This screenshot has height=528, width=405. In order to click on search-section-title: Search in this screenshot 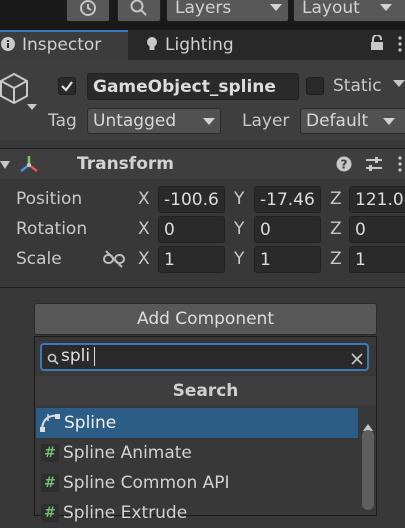, I will do `click(205, 391)`.